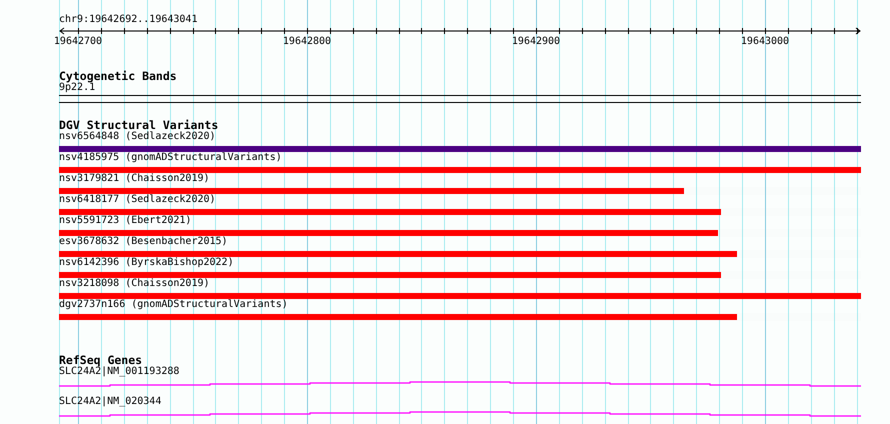 Image resolution: width=890 pixels, height=424 pixels. What do you see at coordinates (143, 242) in the screenshot?
I see `feature-label: esv3678632 (Besenbacher2015)` at bounding box center [143, 242].